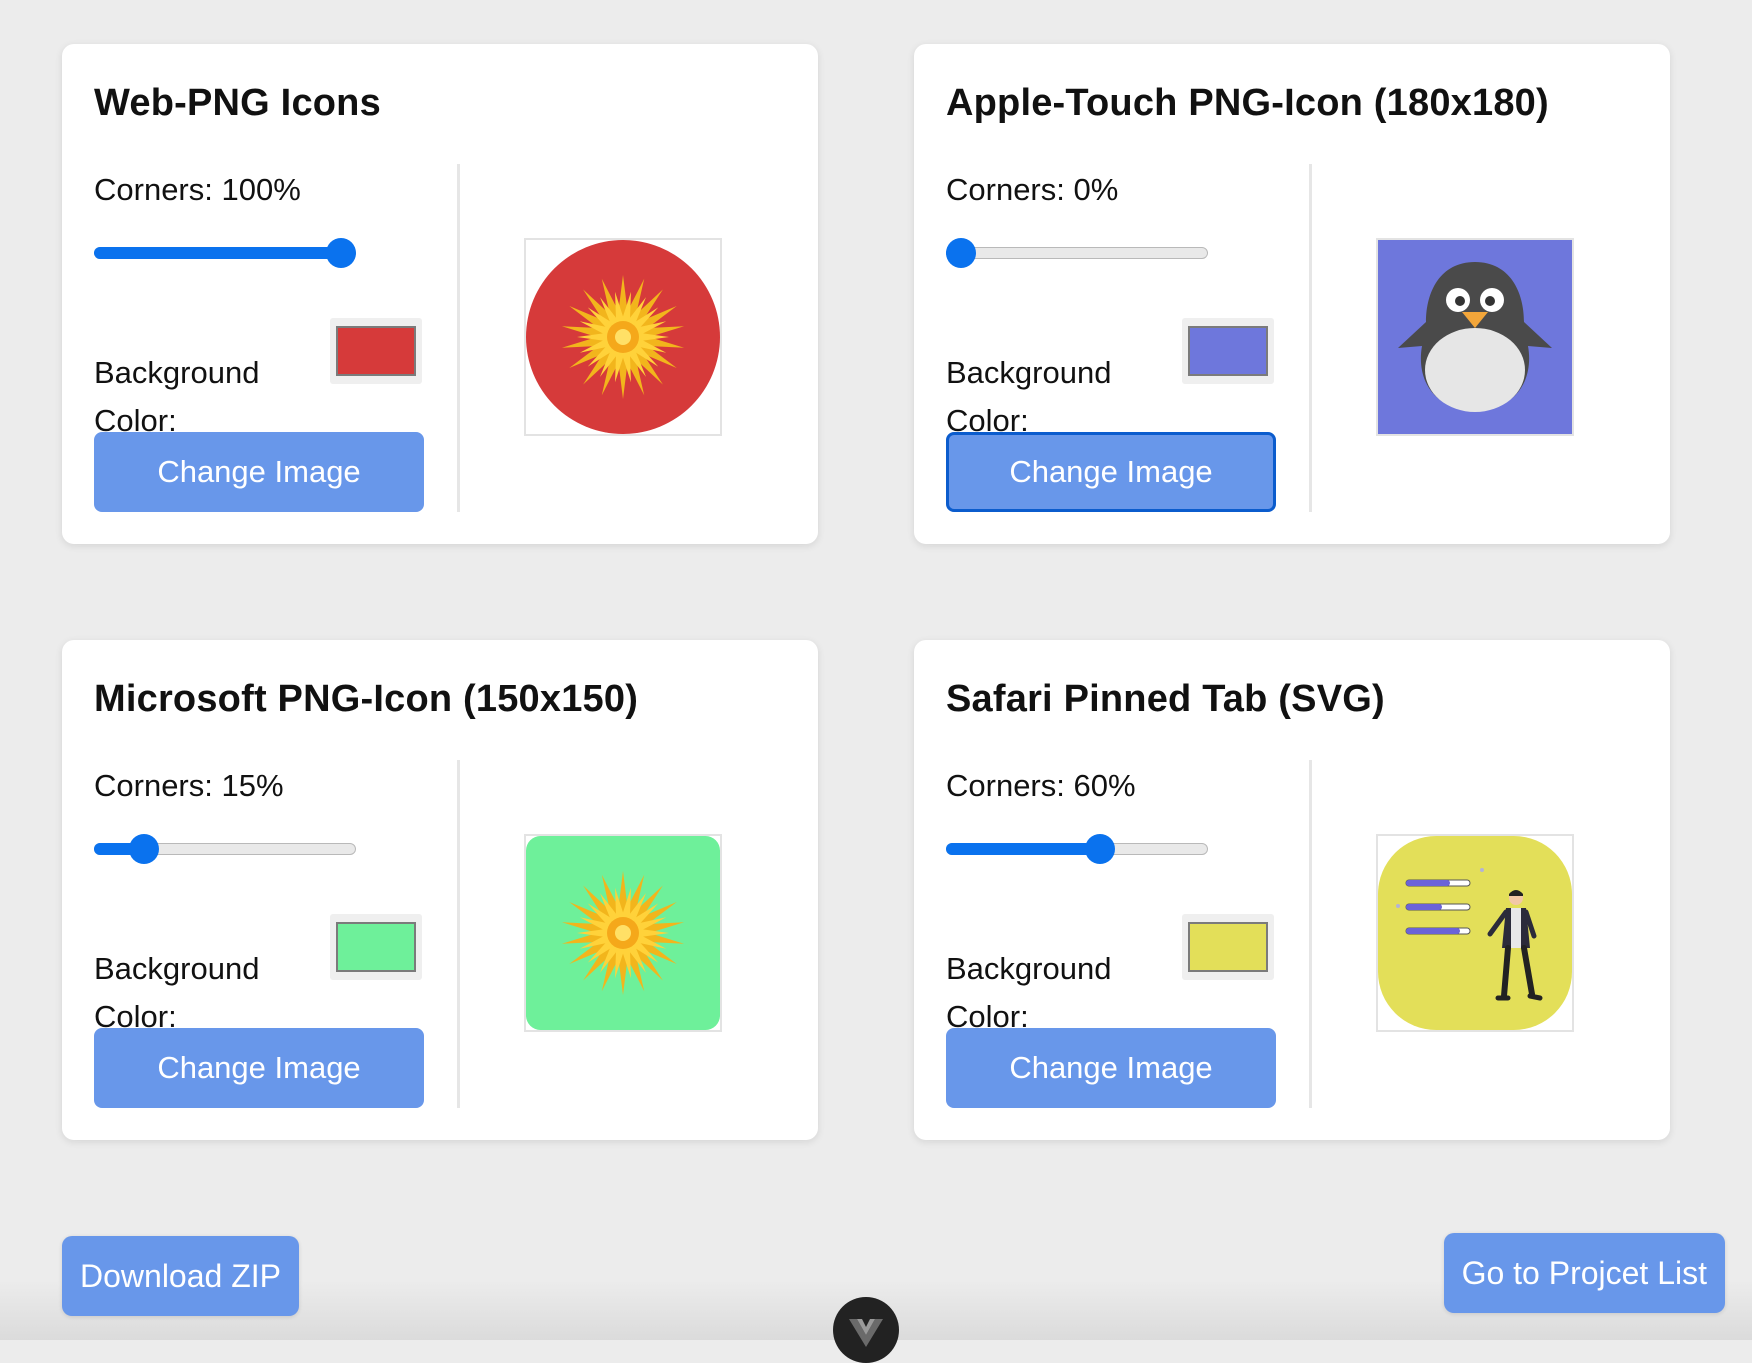 This screenshot has height=1363, width=1752. Describe the element at coordinates (1247, 103) in the screenshot. I see `card-title: Apple-Touch PNG-Icon (180x180)` at that location.